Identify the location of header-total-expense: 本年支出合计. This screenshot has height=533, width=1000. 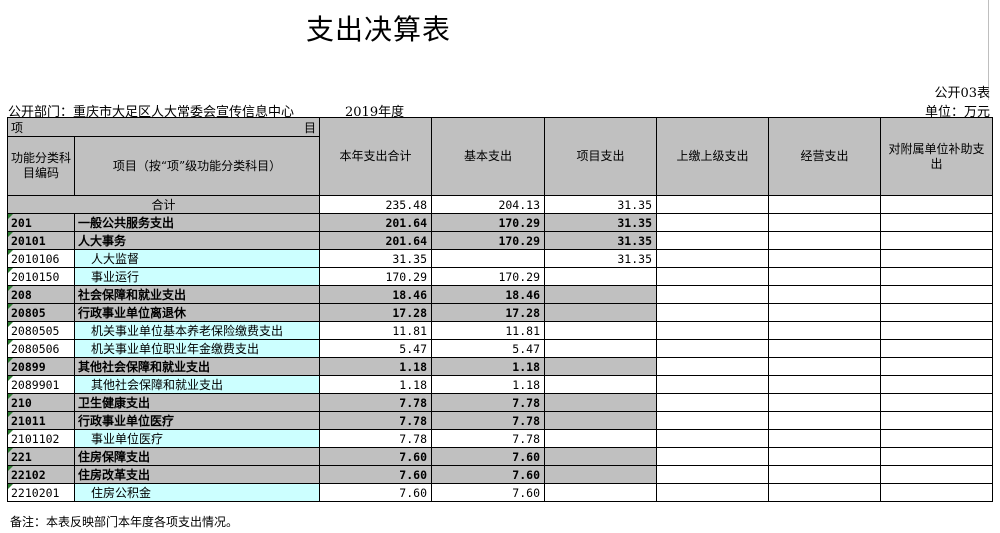
(375, 156).